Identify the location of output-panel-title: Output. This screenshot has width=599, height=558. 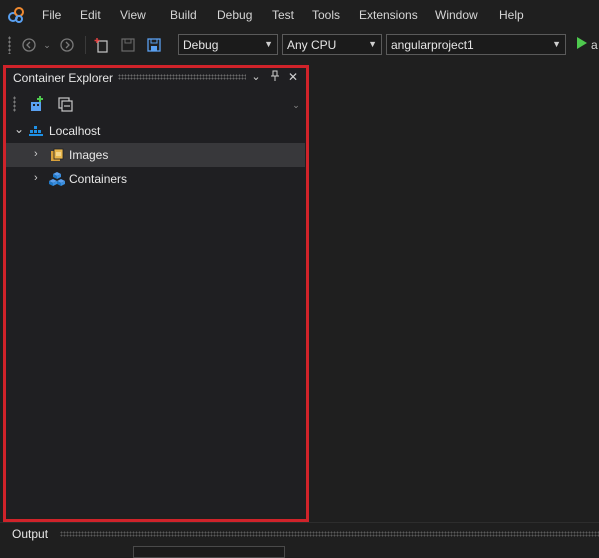
(30, 534).